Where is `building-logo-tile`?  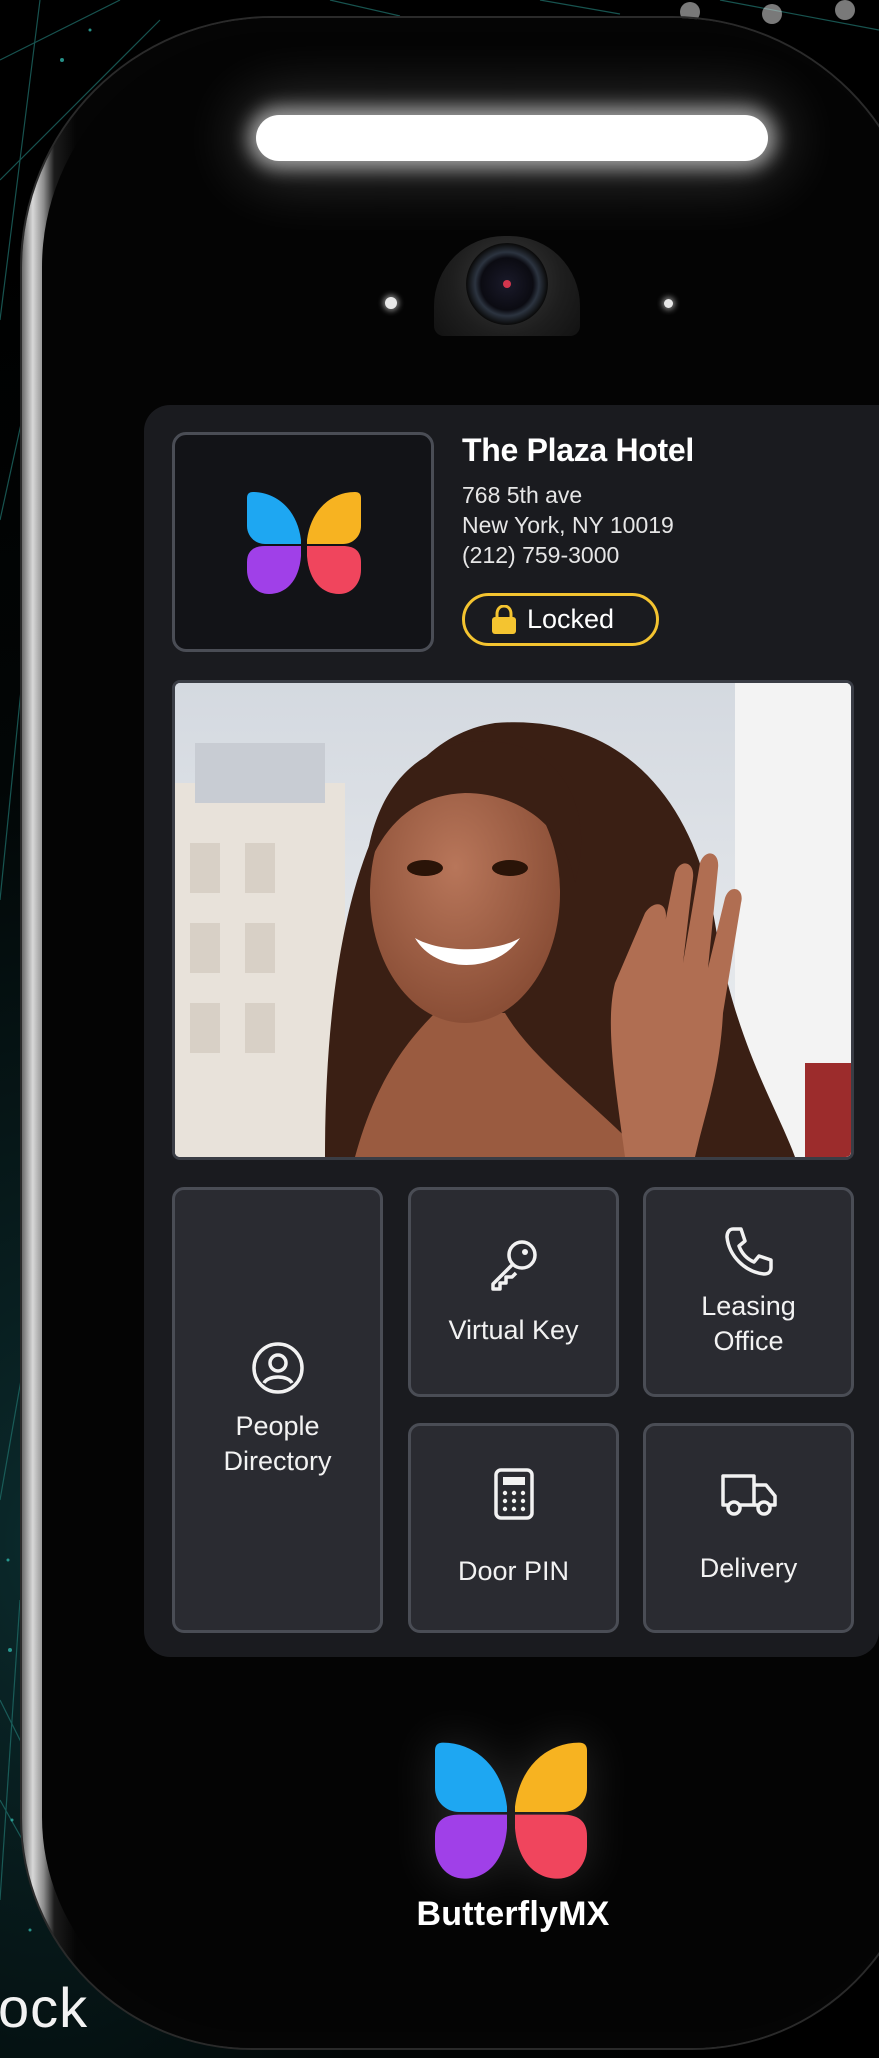
building-logo-tile is located at coordinates (303, 542).